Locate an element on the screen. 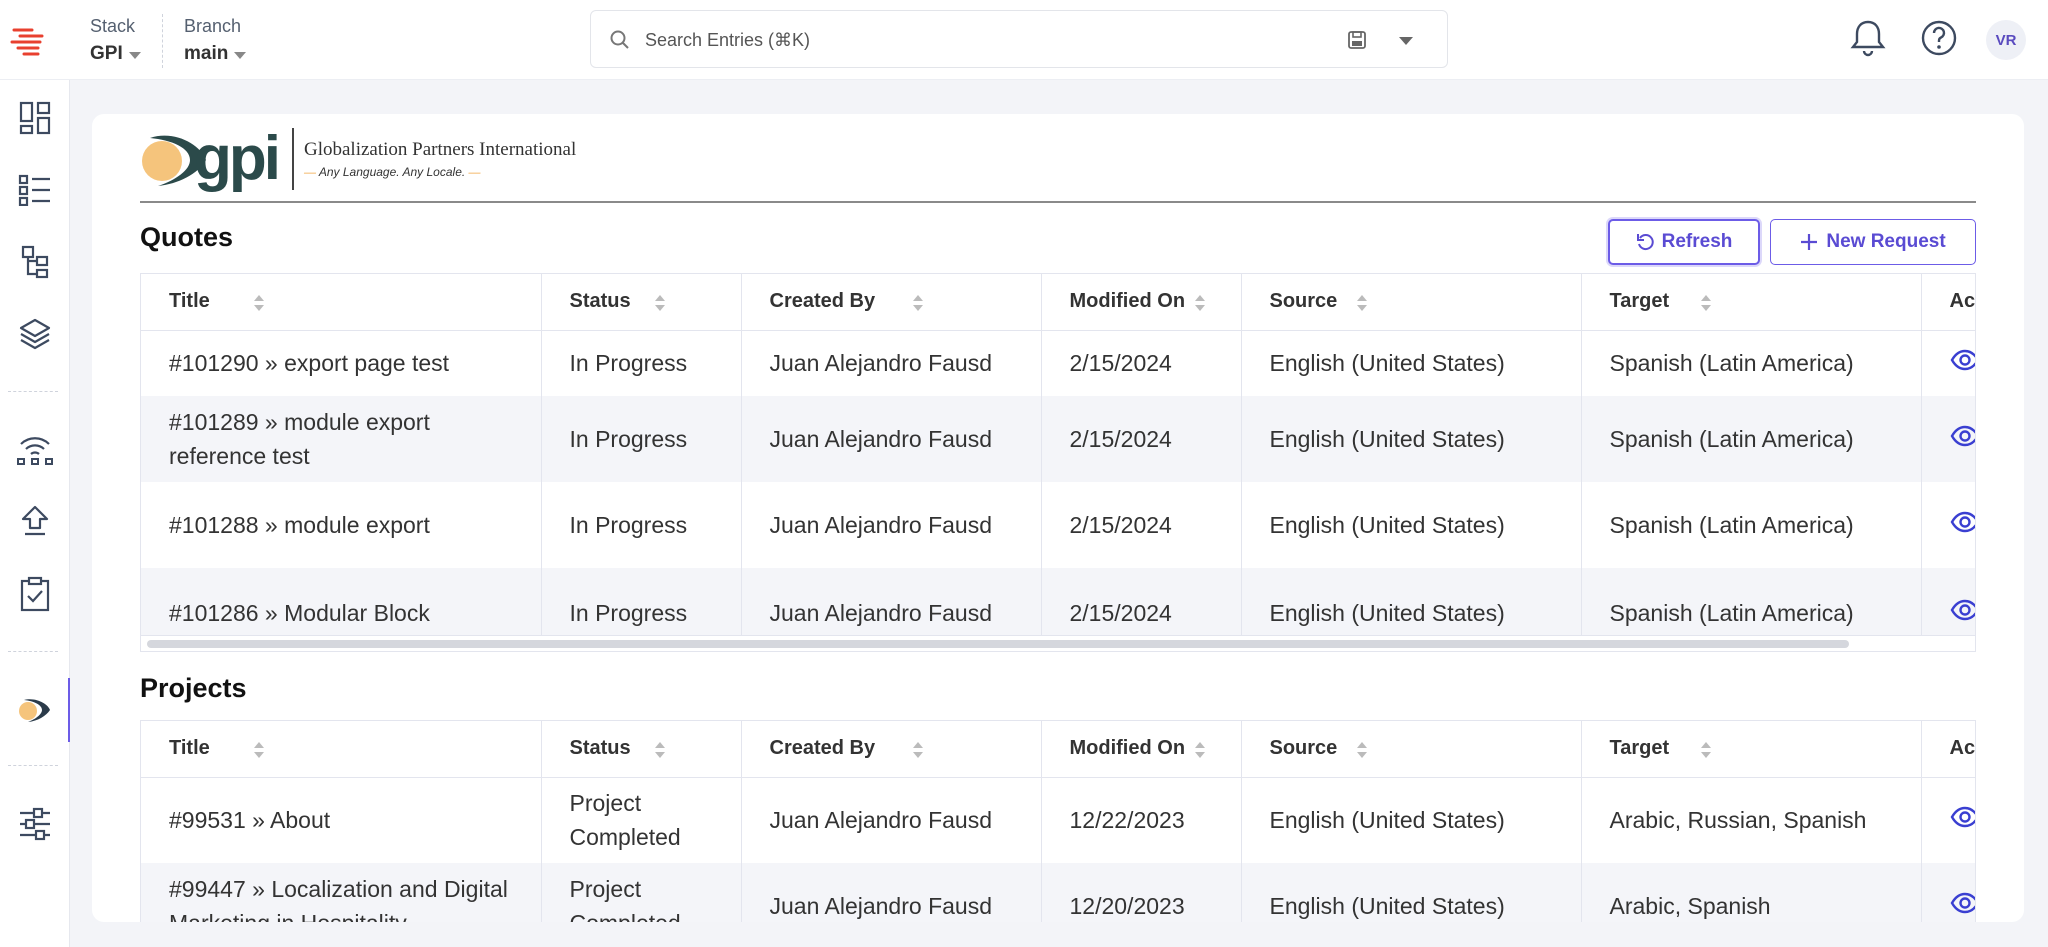  contentstack-logo-icon is located at coordinates (30, 42).